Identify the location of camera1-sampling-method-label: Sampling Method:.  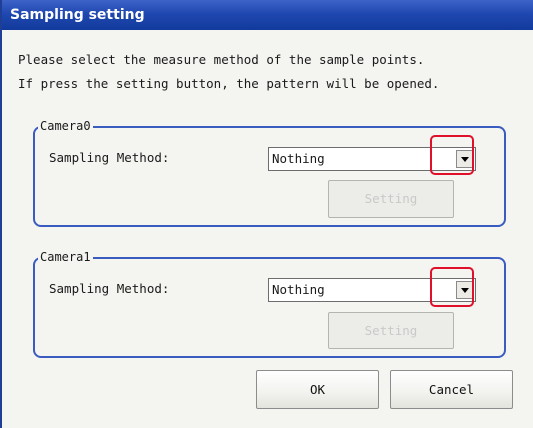
(109, 288).